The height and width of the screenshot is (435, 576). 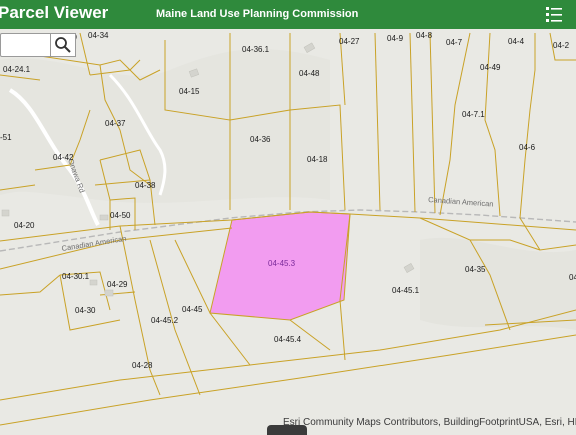 I want to click on parcel-label: 04-45.4, so click(x=288, y=339).